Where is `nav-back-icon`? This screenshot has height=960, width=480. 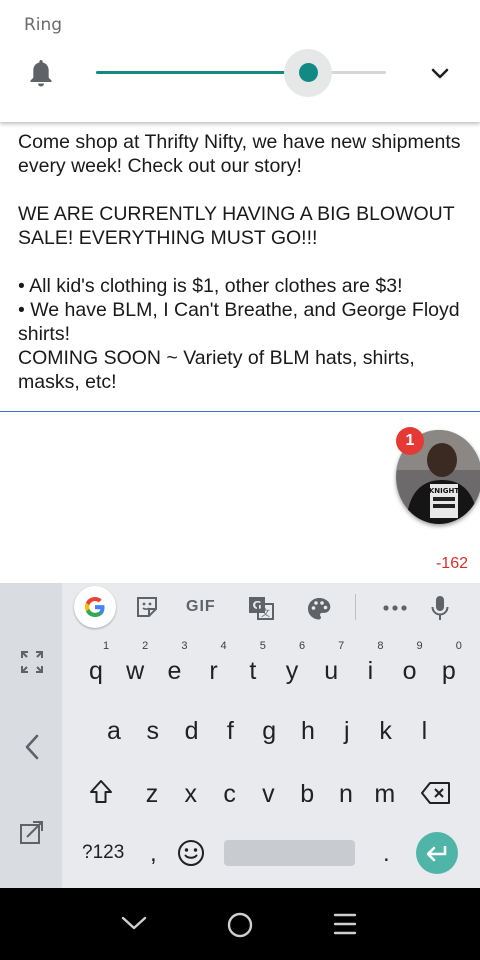 nav-back-icon is located at coordinates (134, 923).